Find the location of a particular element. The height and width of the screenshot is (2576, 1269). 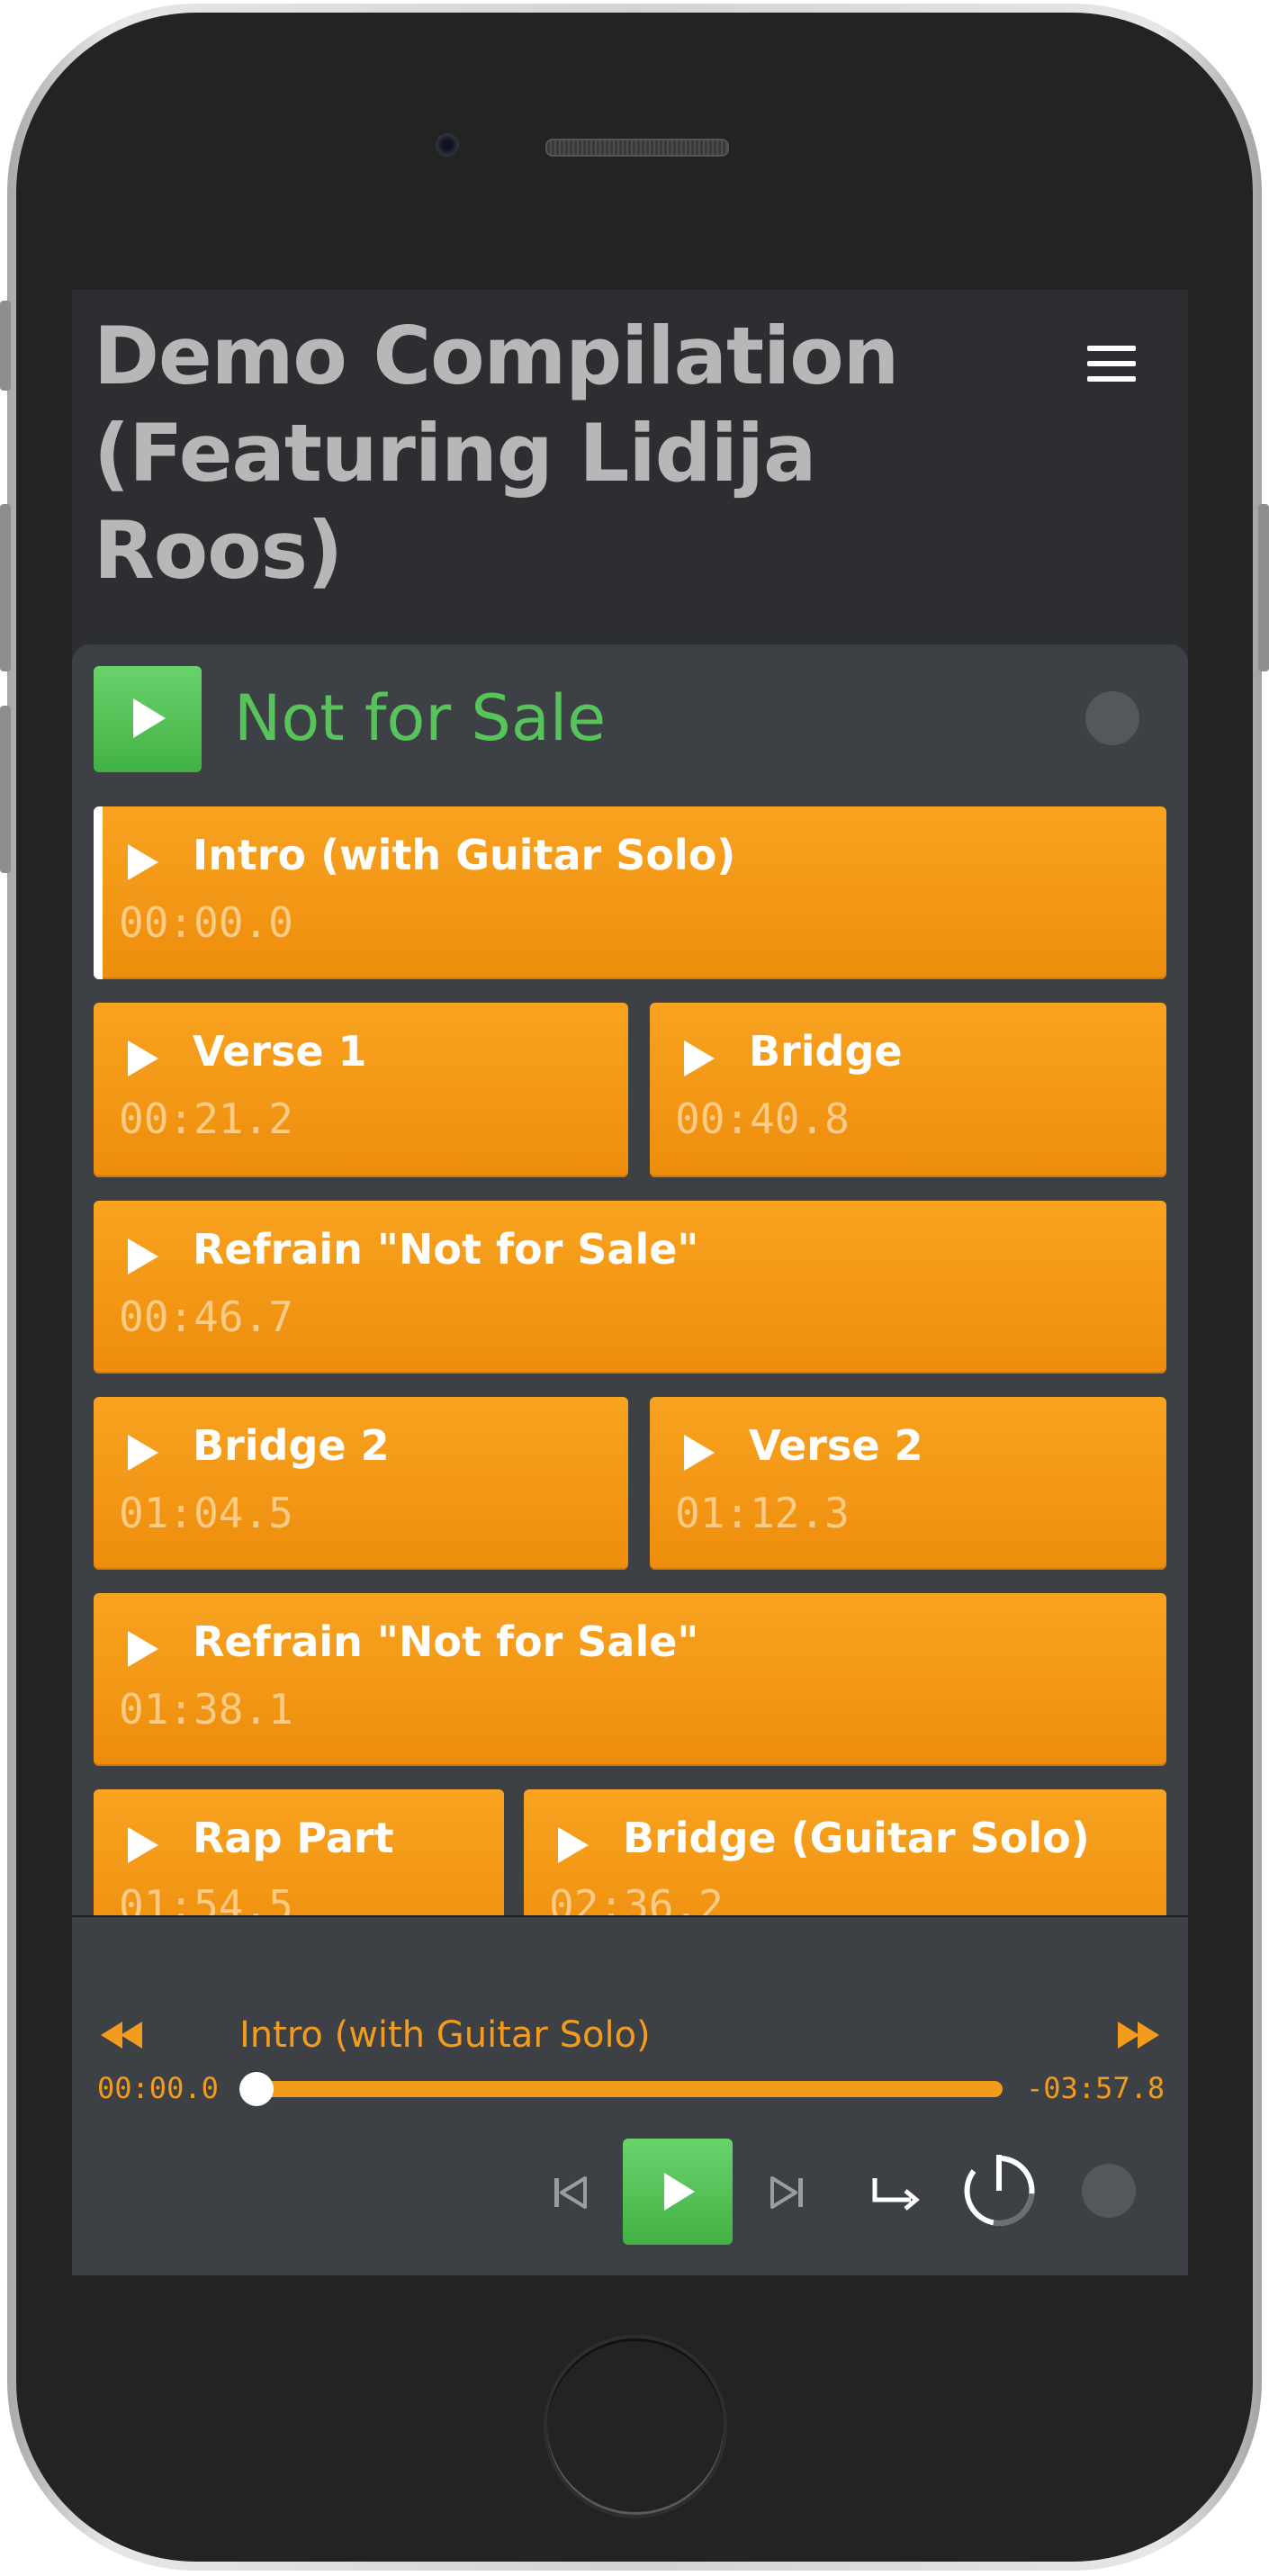

cue-time: 00:40.8 is located at coordinates (763, 1118).